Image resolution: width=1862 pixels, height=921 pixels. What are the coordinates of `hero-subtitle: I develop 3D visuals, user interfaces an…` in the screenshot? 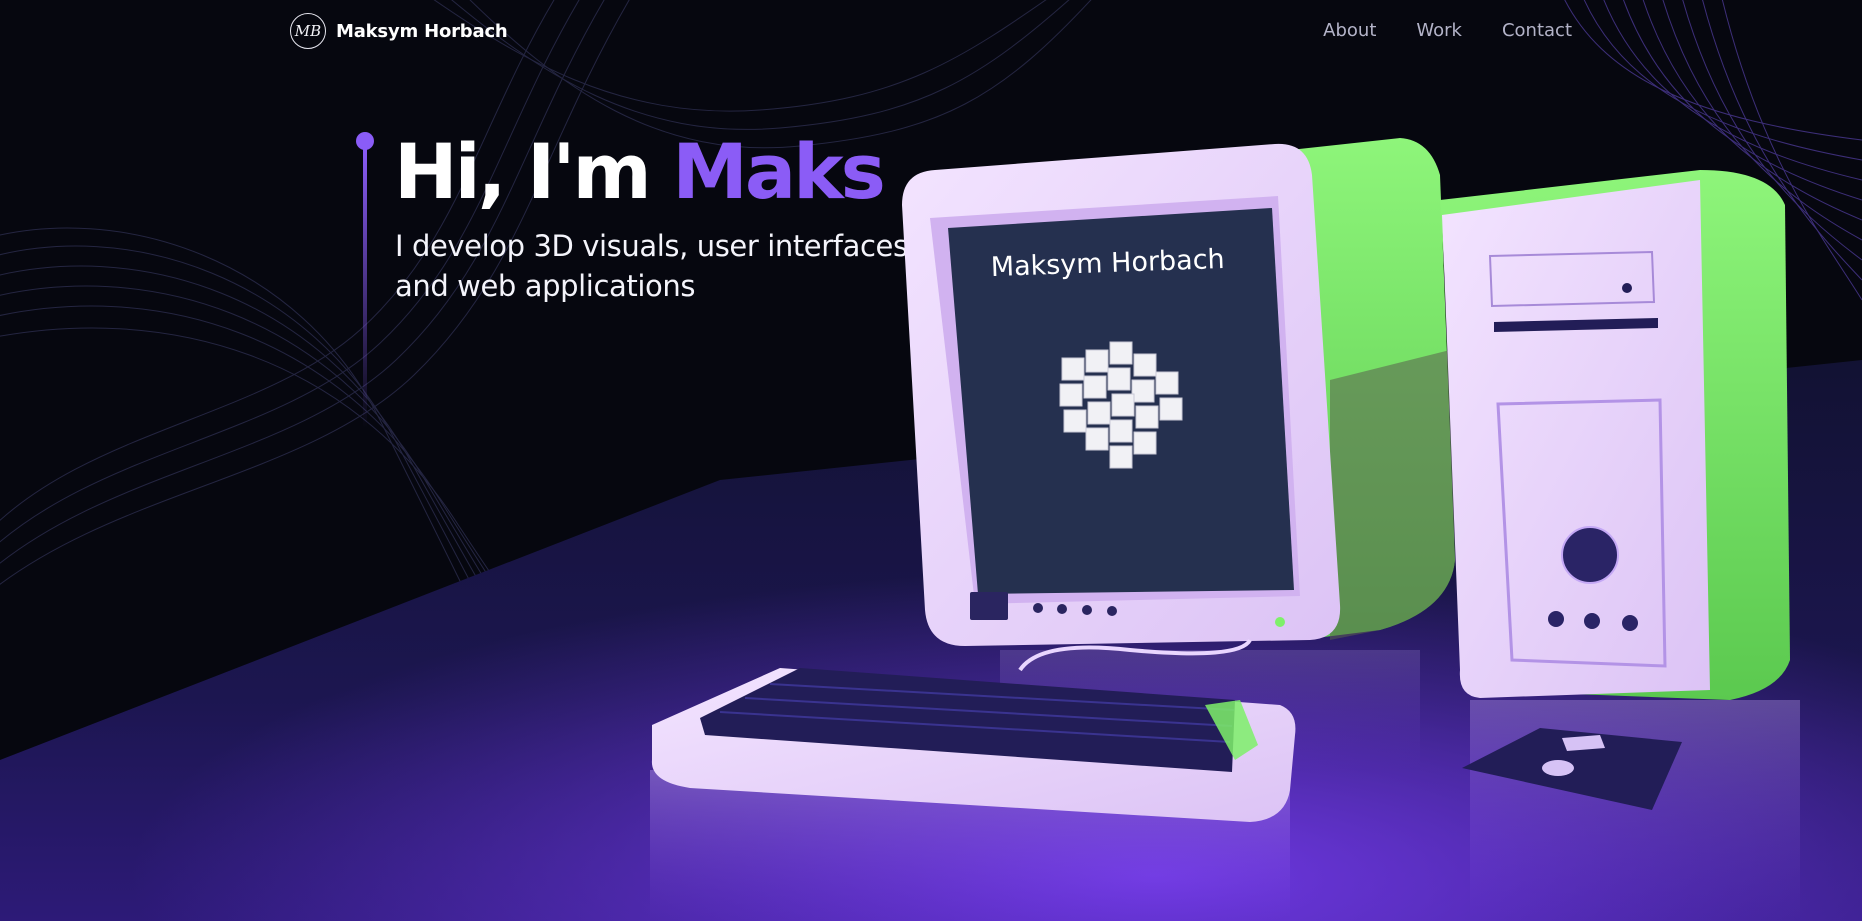 It's located at (651, 266).